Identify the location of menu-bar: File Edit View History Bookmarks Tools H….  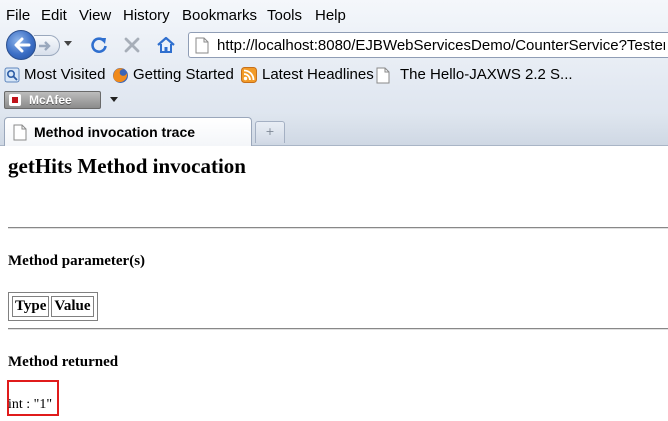
(334, 15).